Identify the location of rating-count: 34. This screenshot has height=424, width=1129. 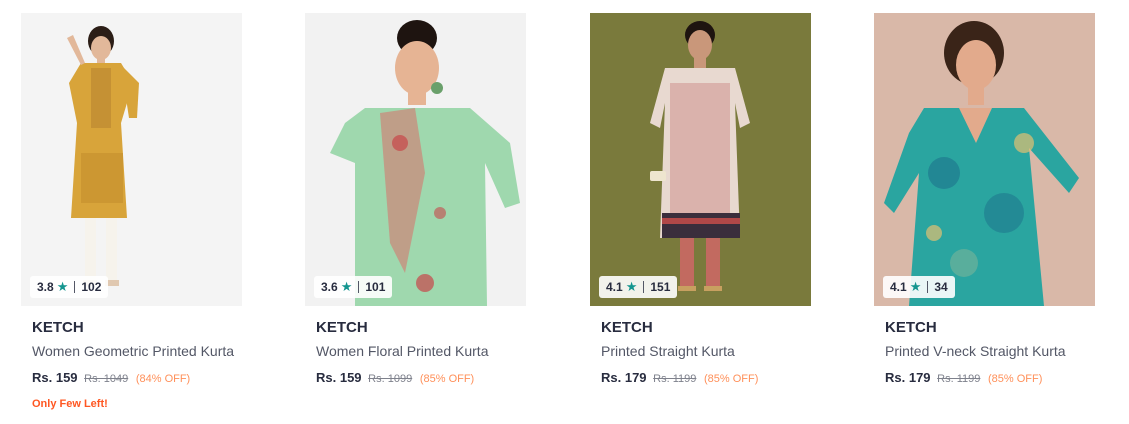
(941, 287).